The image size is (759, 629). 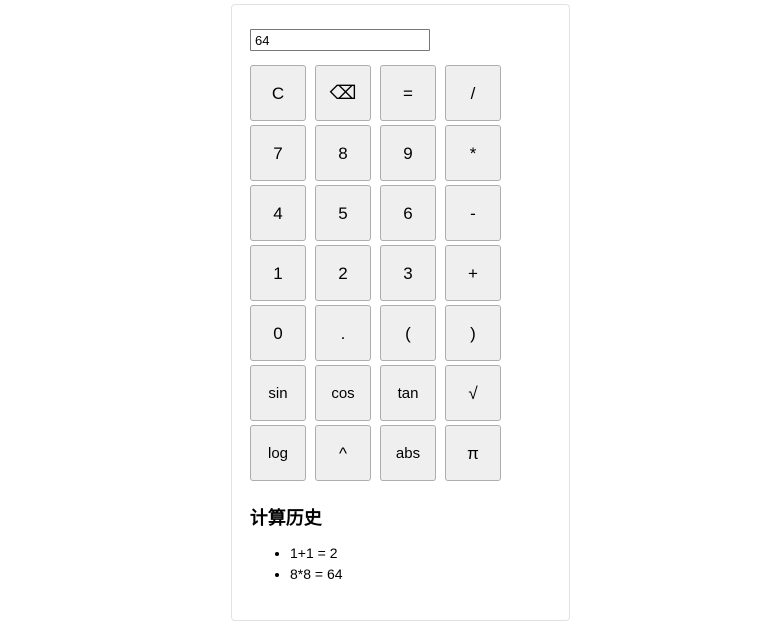 I want to click on key-sqrt: √, so click(x=473, y=393).